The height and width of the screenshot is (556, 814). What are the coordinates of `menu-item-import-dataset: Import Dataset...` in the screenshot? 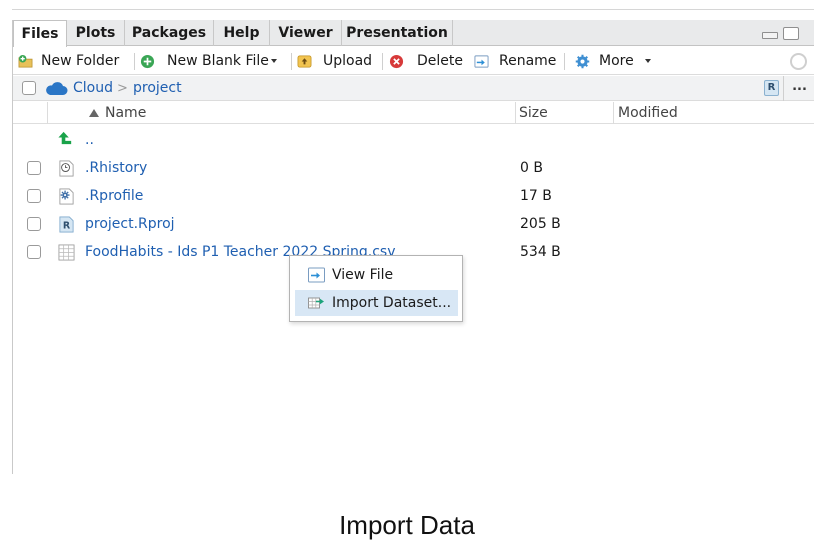 It's located at (376, 303).